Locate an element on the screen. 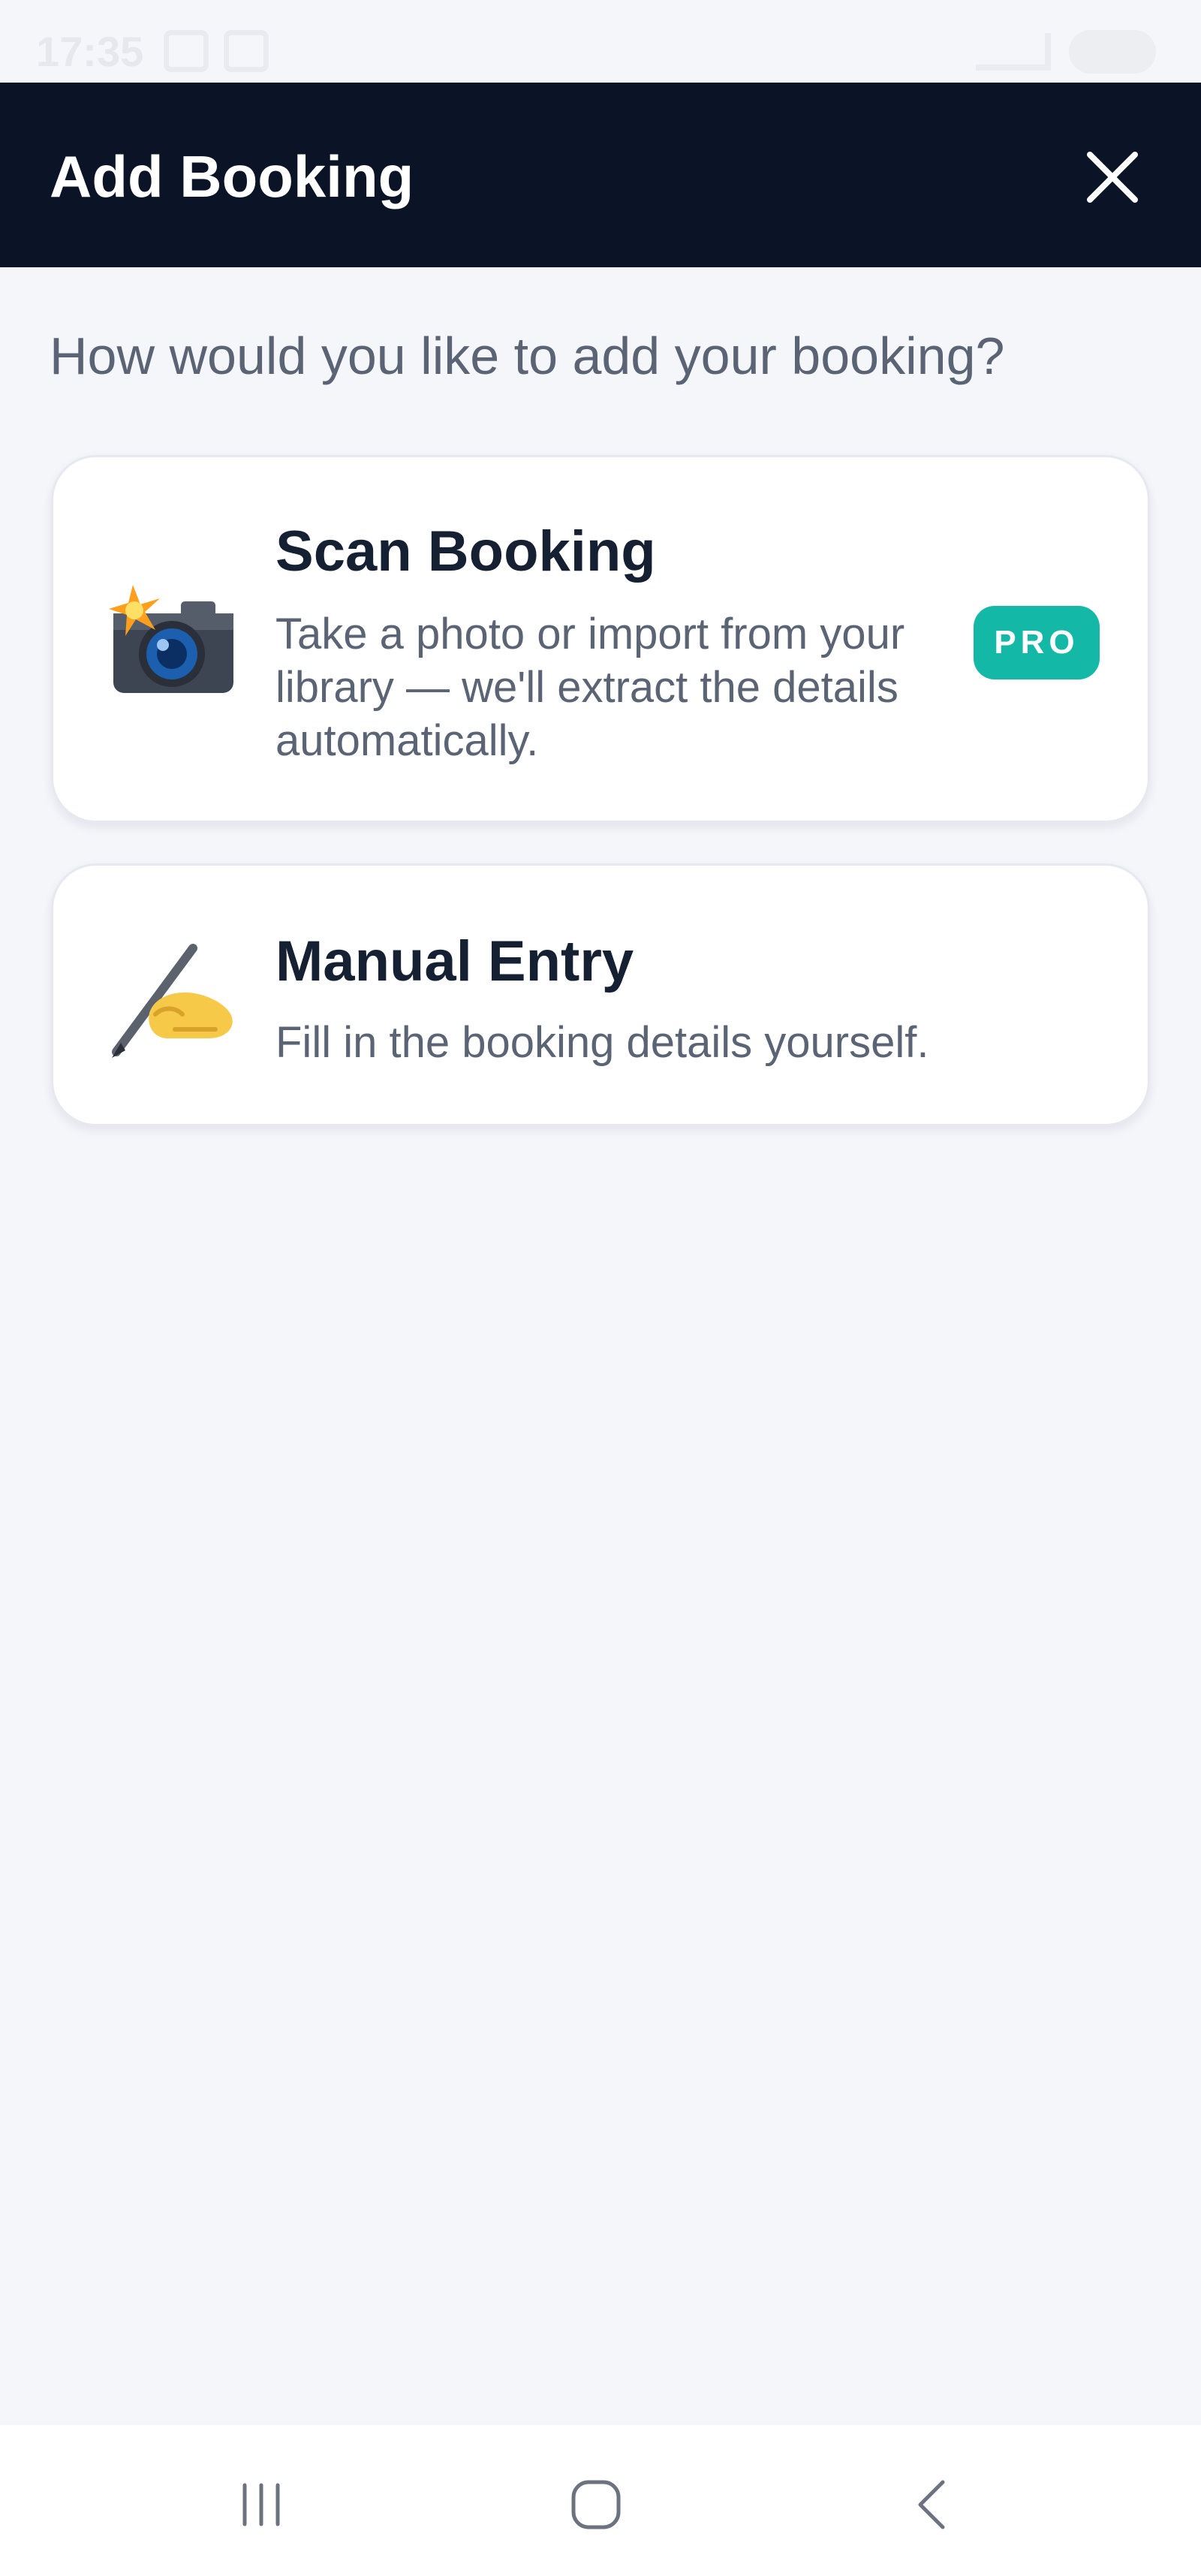 Image resolution: width=1201 pixels, height=2576 pixels. back-icon is located at coordinates (931, 2504).